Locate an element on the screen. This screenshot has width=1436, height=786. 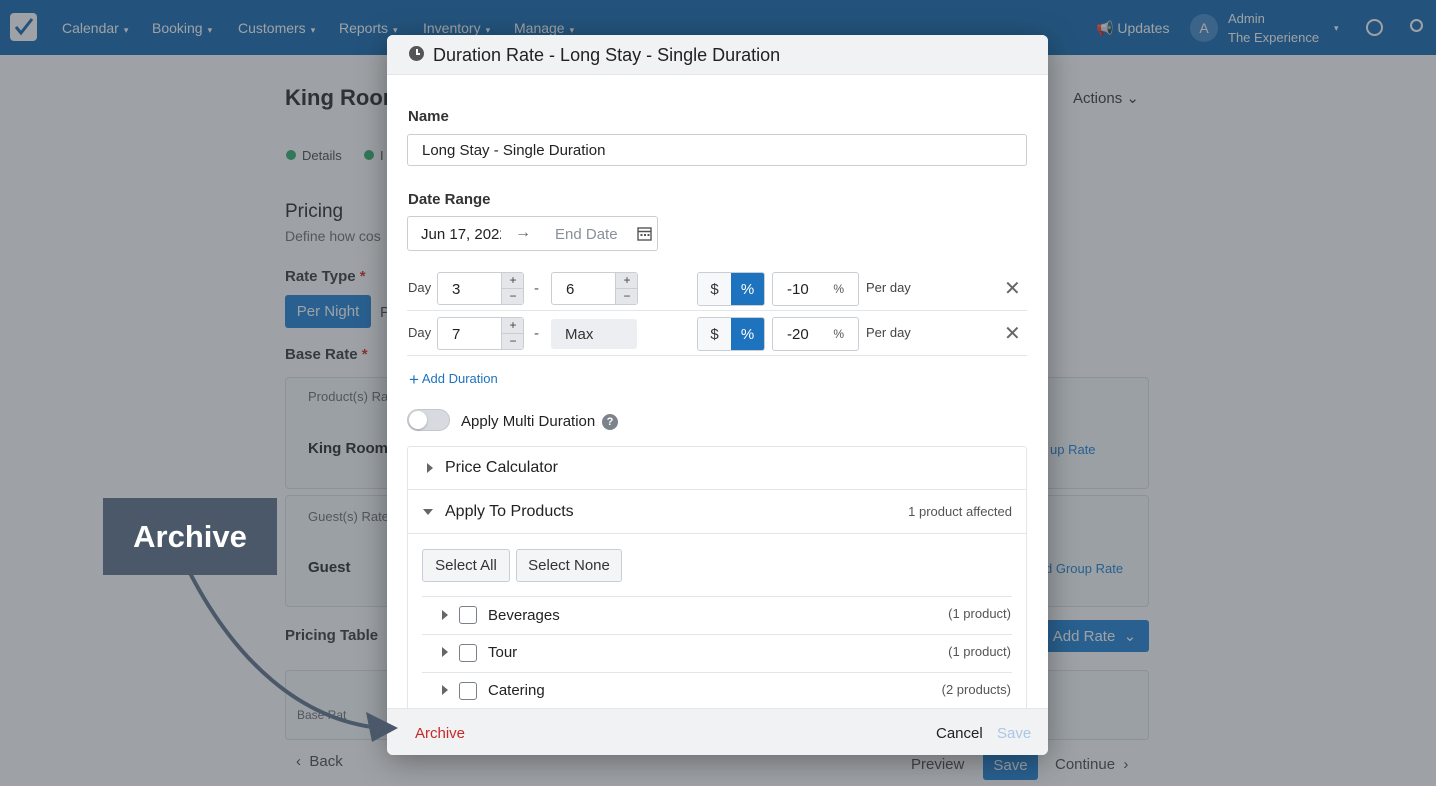
annotation-arrow-icon is located at coordinates (293, 657).